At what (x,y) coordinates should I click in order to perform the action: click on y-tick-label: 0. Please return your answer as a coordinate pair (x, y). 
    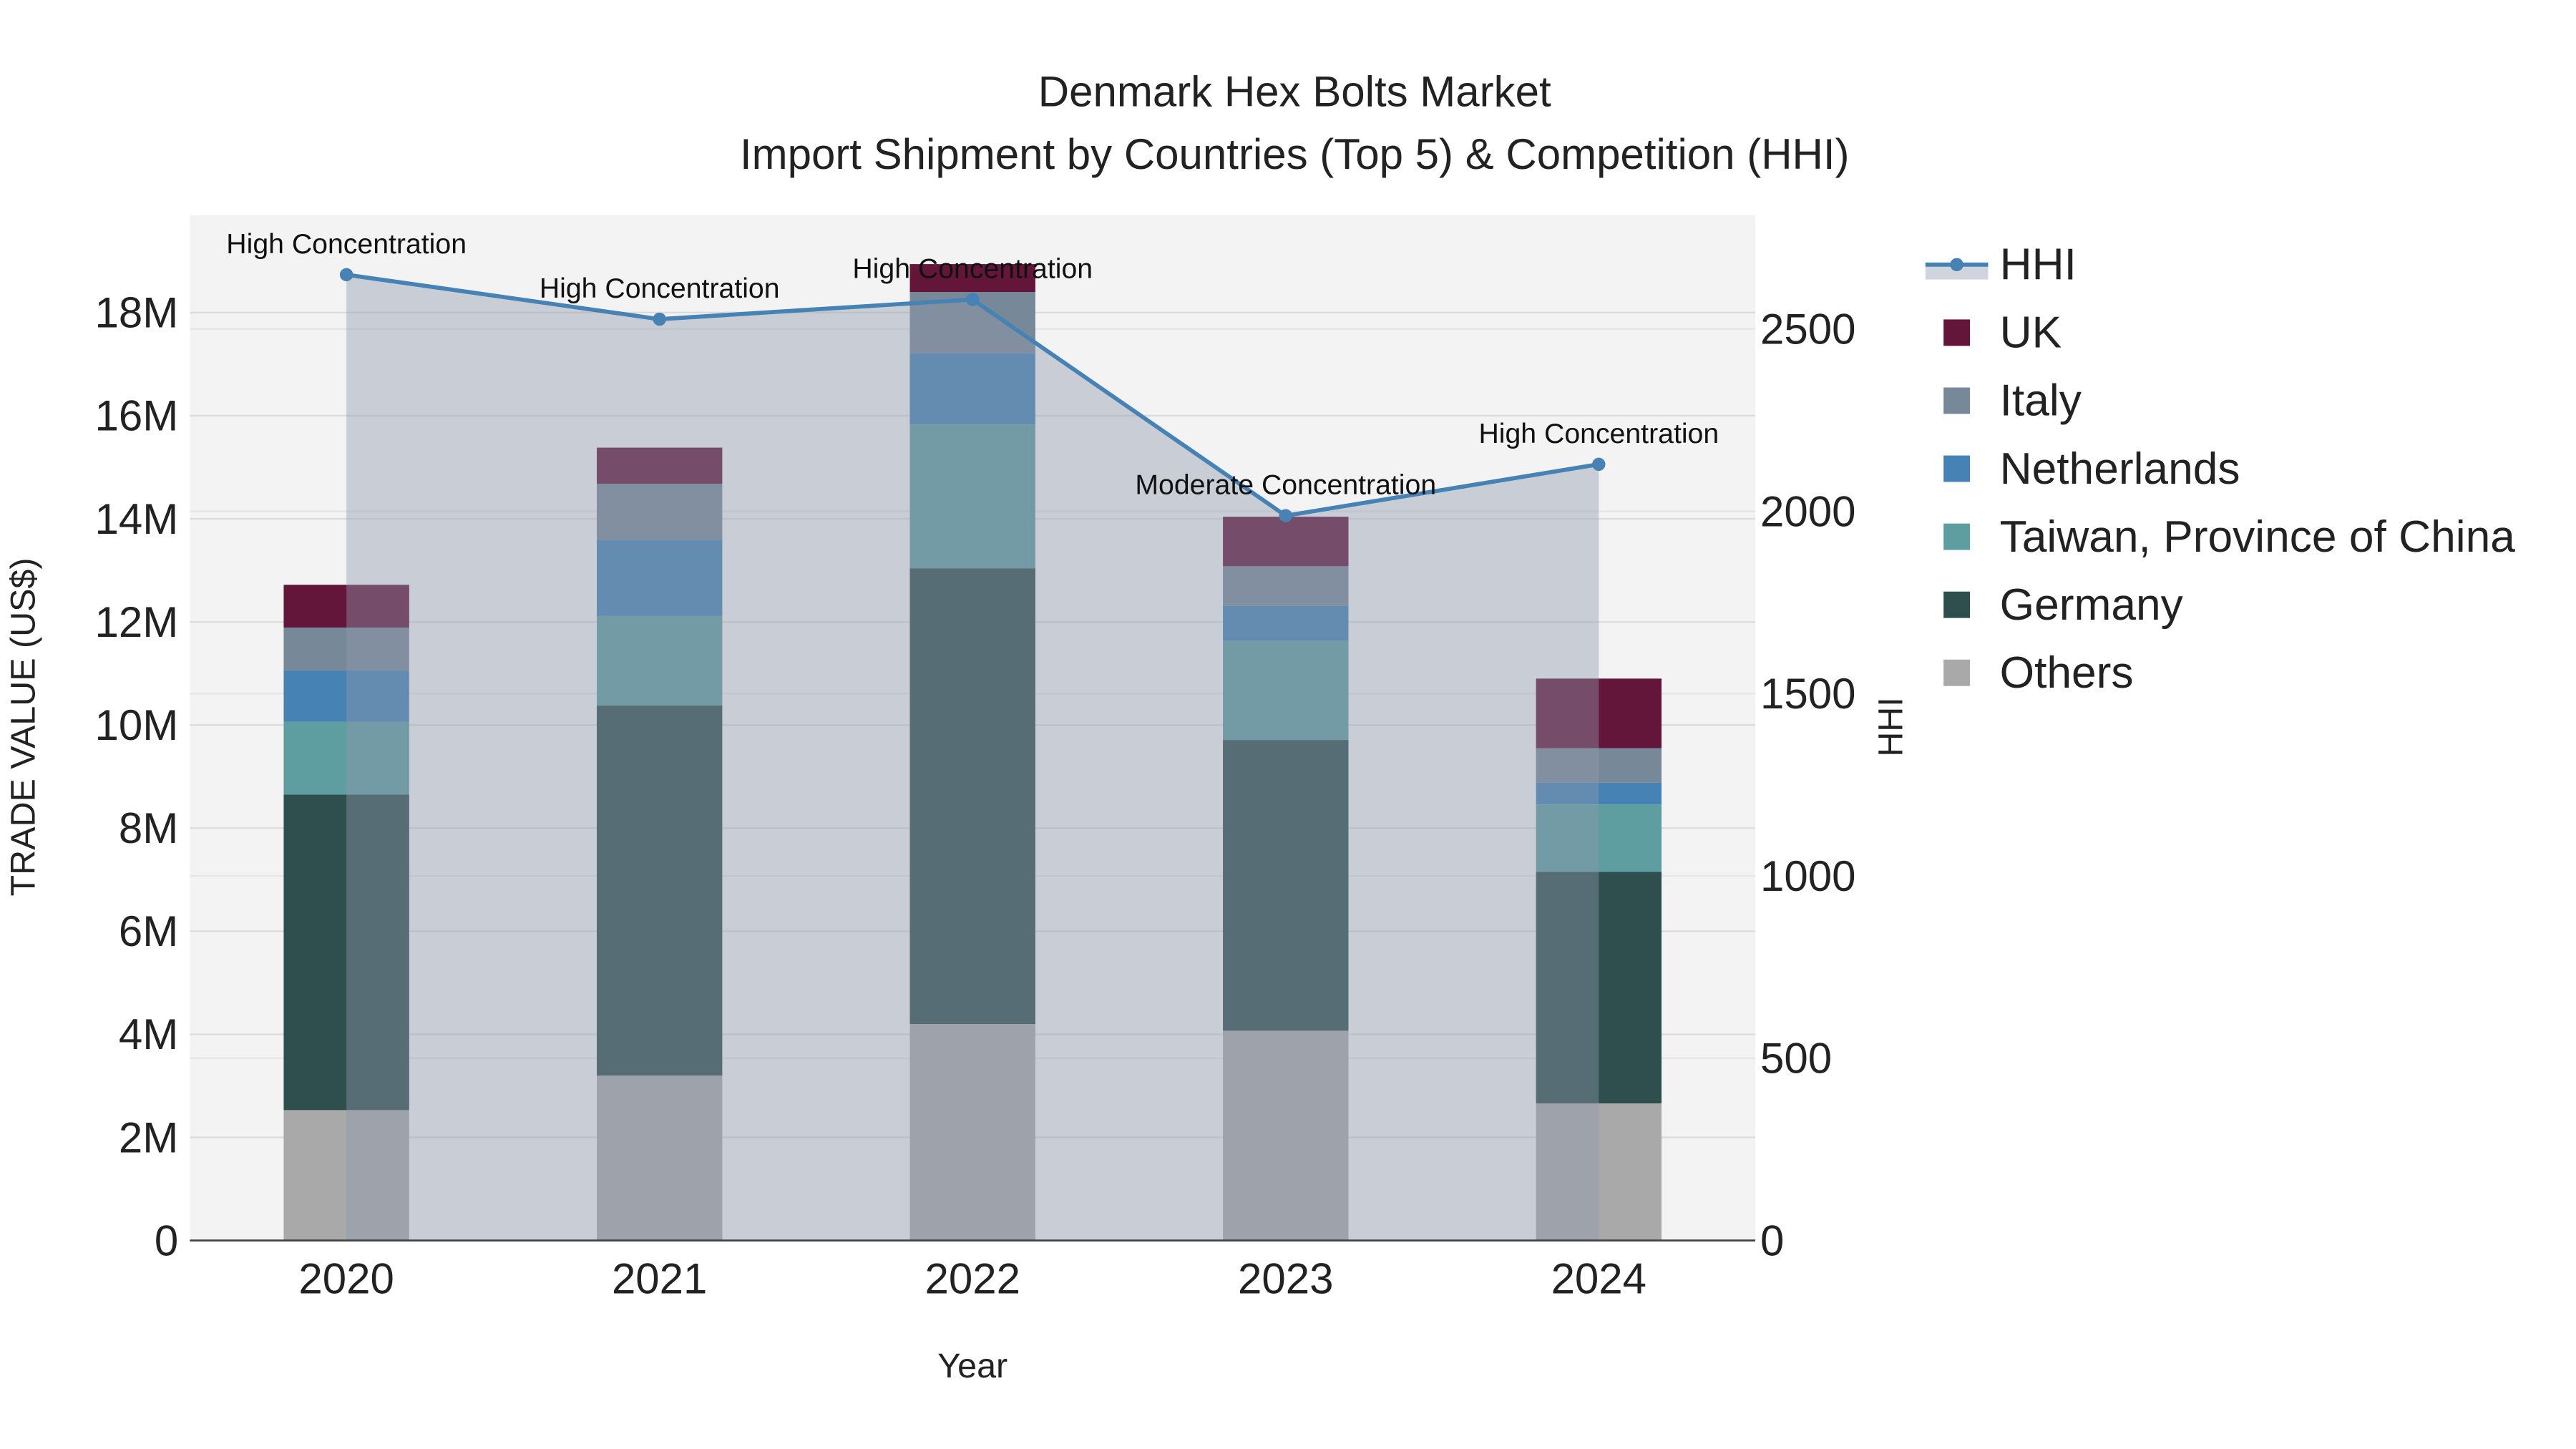
    Looking at the image, I should click on (166, 1240).